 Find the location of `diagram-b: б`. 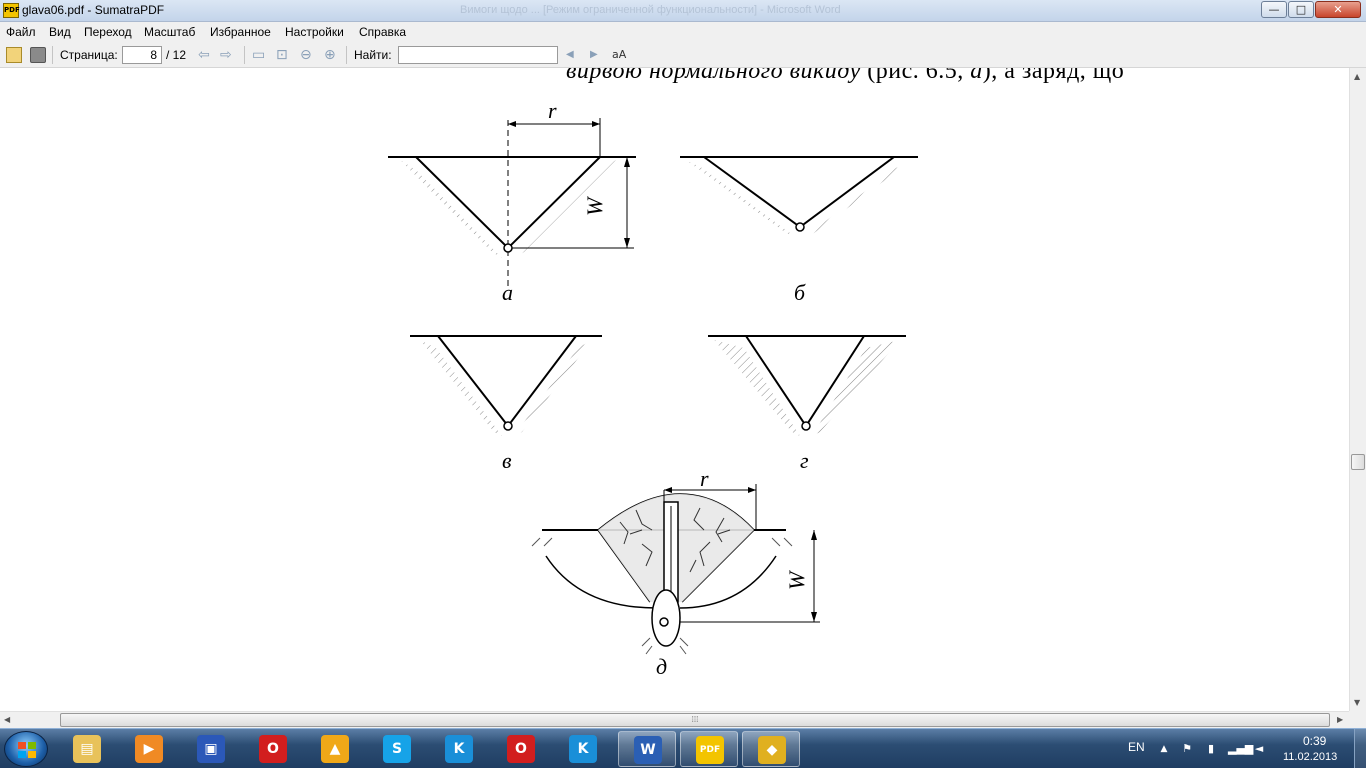

diagram-b: б is located at coordinates (799, 230).